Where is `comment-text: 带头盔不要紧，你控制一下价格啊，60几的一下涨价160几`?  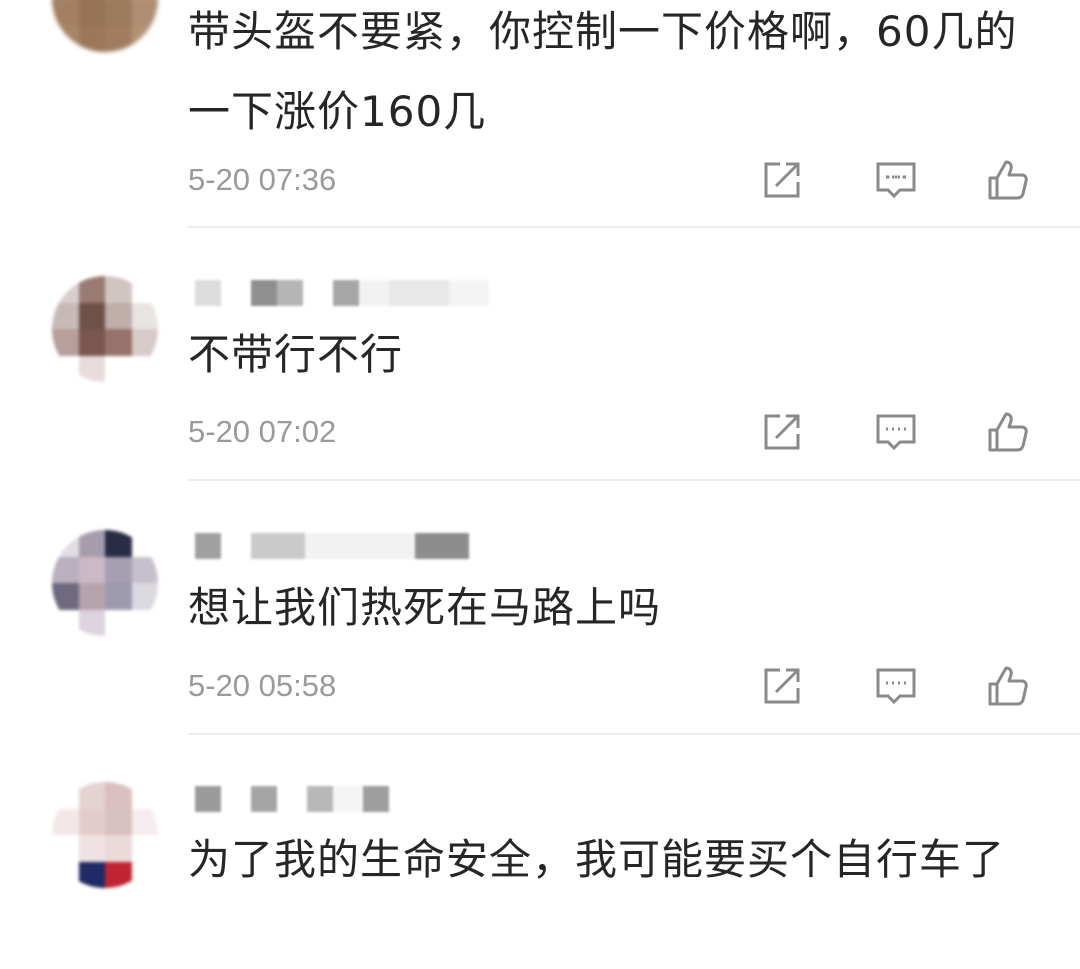
comment-text: 带头盔不要紧，你控制一下价格啊，60几的一下涨价160几 is located at coordinates (603, 71).